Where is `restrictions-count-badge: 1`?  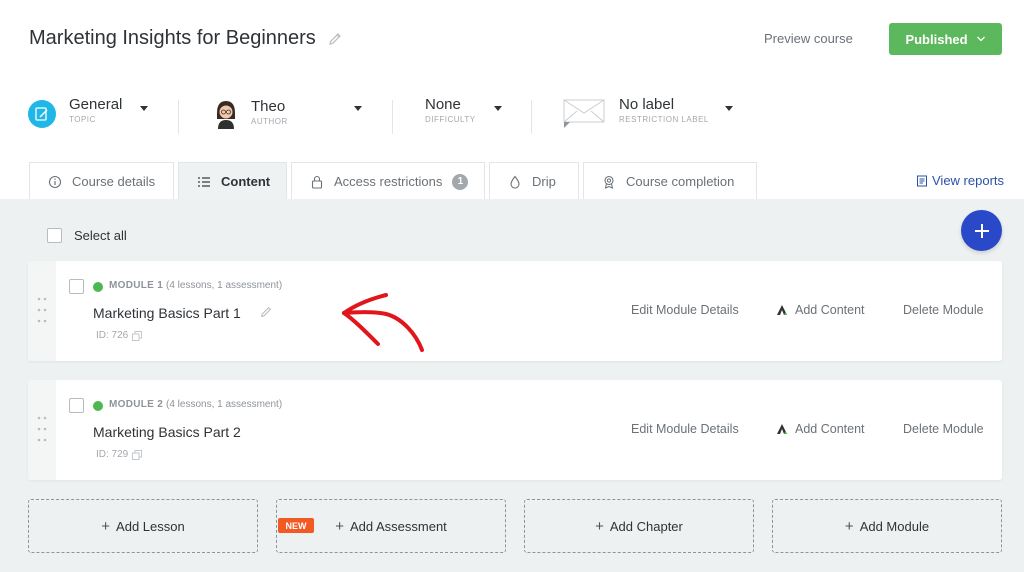
restrictions-count-badge: 1 is located at coordinates (460, 181).